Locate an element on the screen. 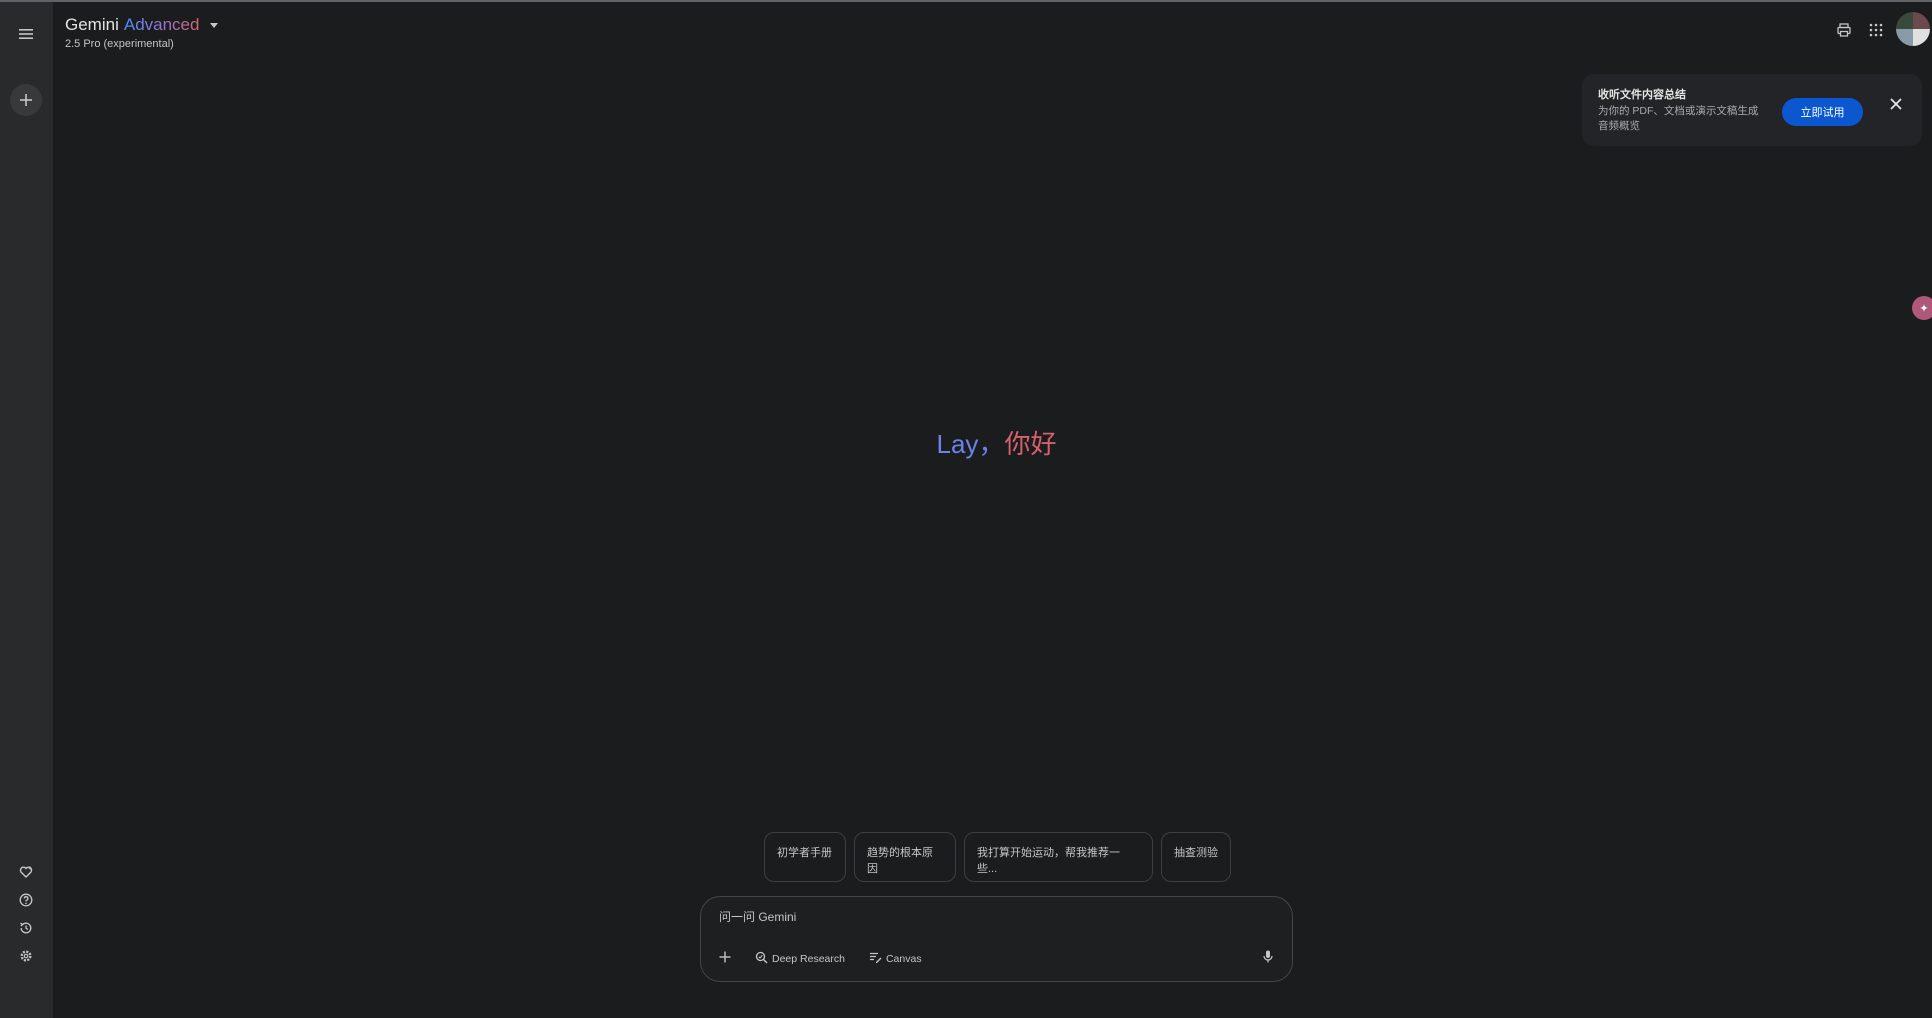 Image resolution: width=1932 pixels, height=1018 pixels. deep-research-button: Deep Research is located at coordinates (800, 959).